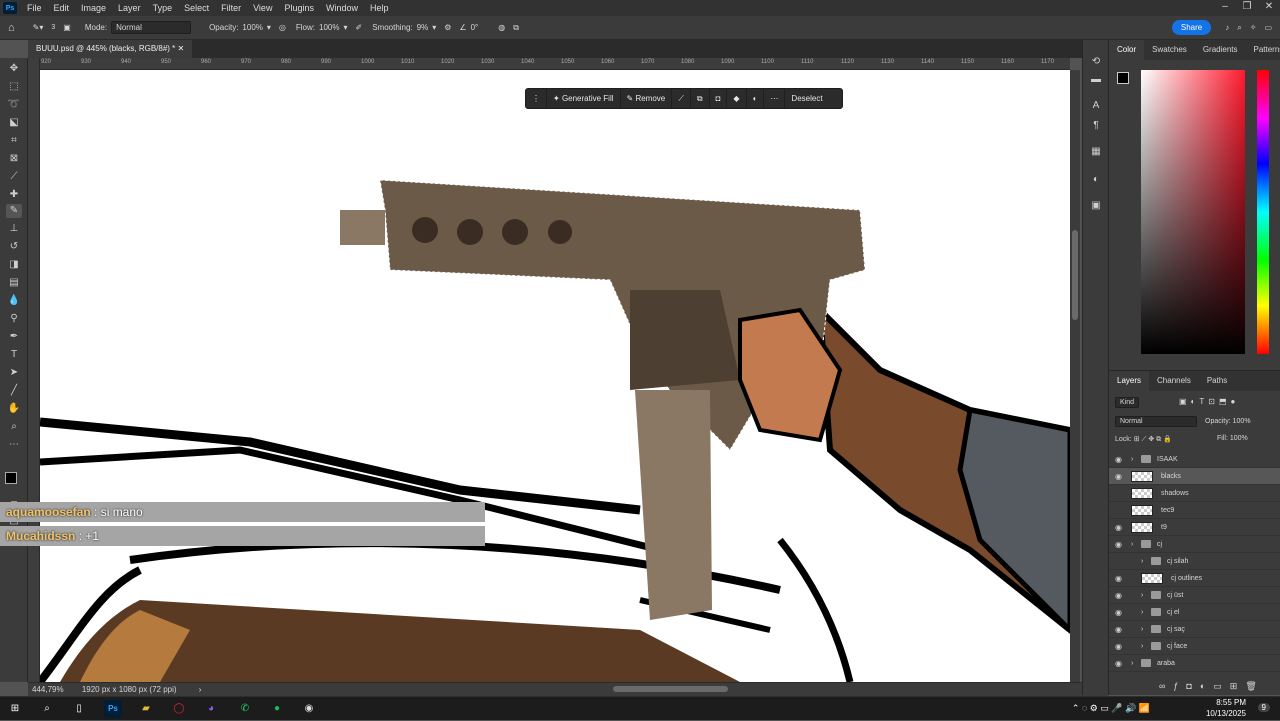 The image size is (1280, 721). I want to click on workspace-icon: ▭, so click(1268, 27).